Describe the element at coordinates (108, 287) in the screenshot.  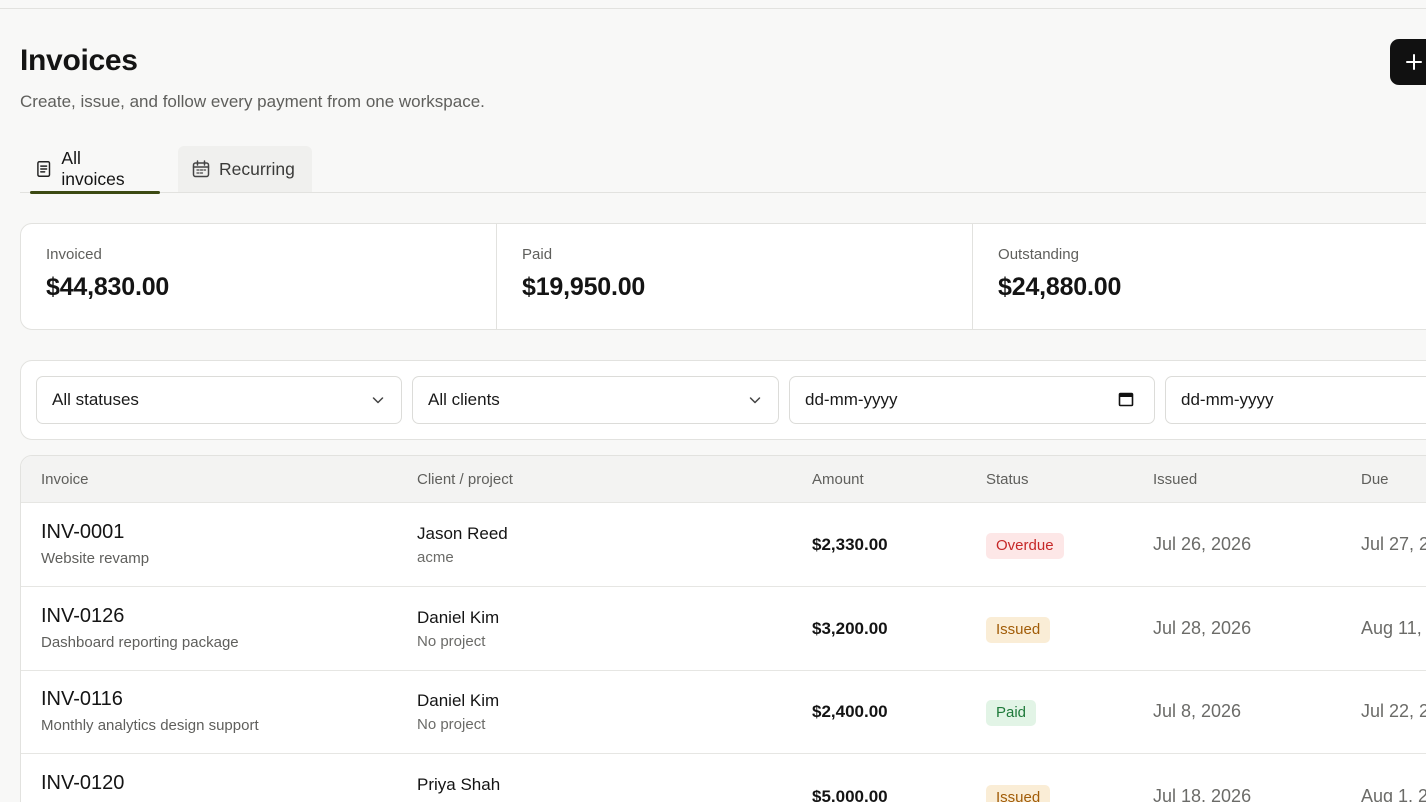
I see `stat-value: $44,830.00` at that location.